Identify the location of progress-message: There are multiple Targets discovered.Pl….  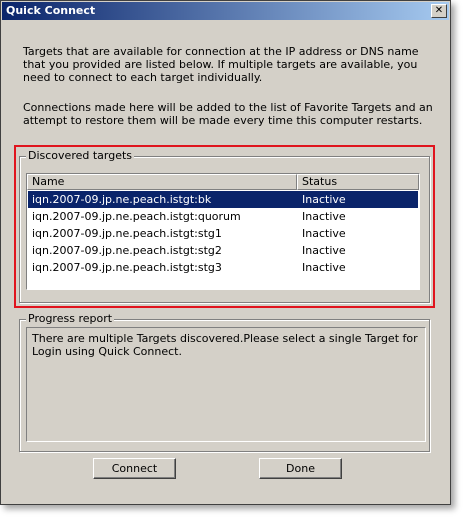
(225, 345).